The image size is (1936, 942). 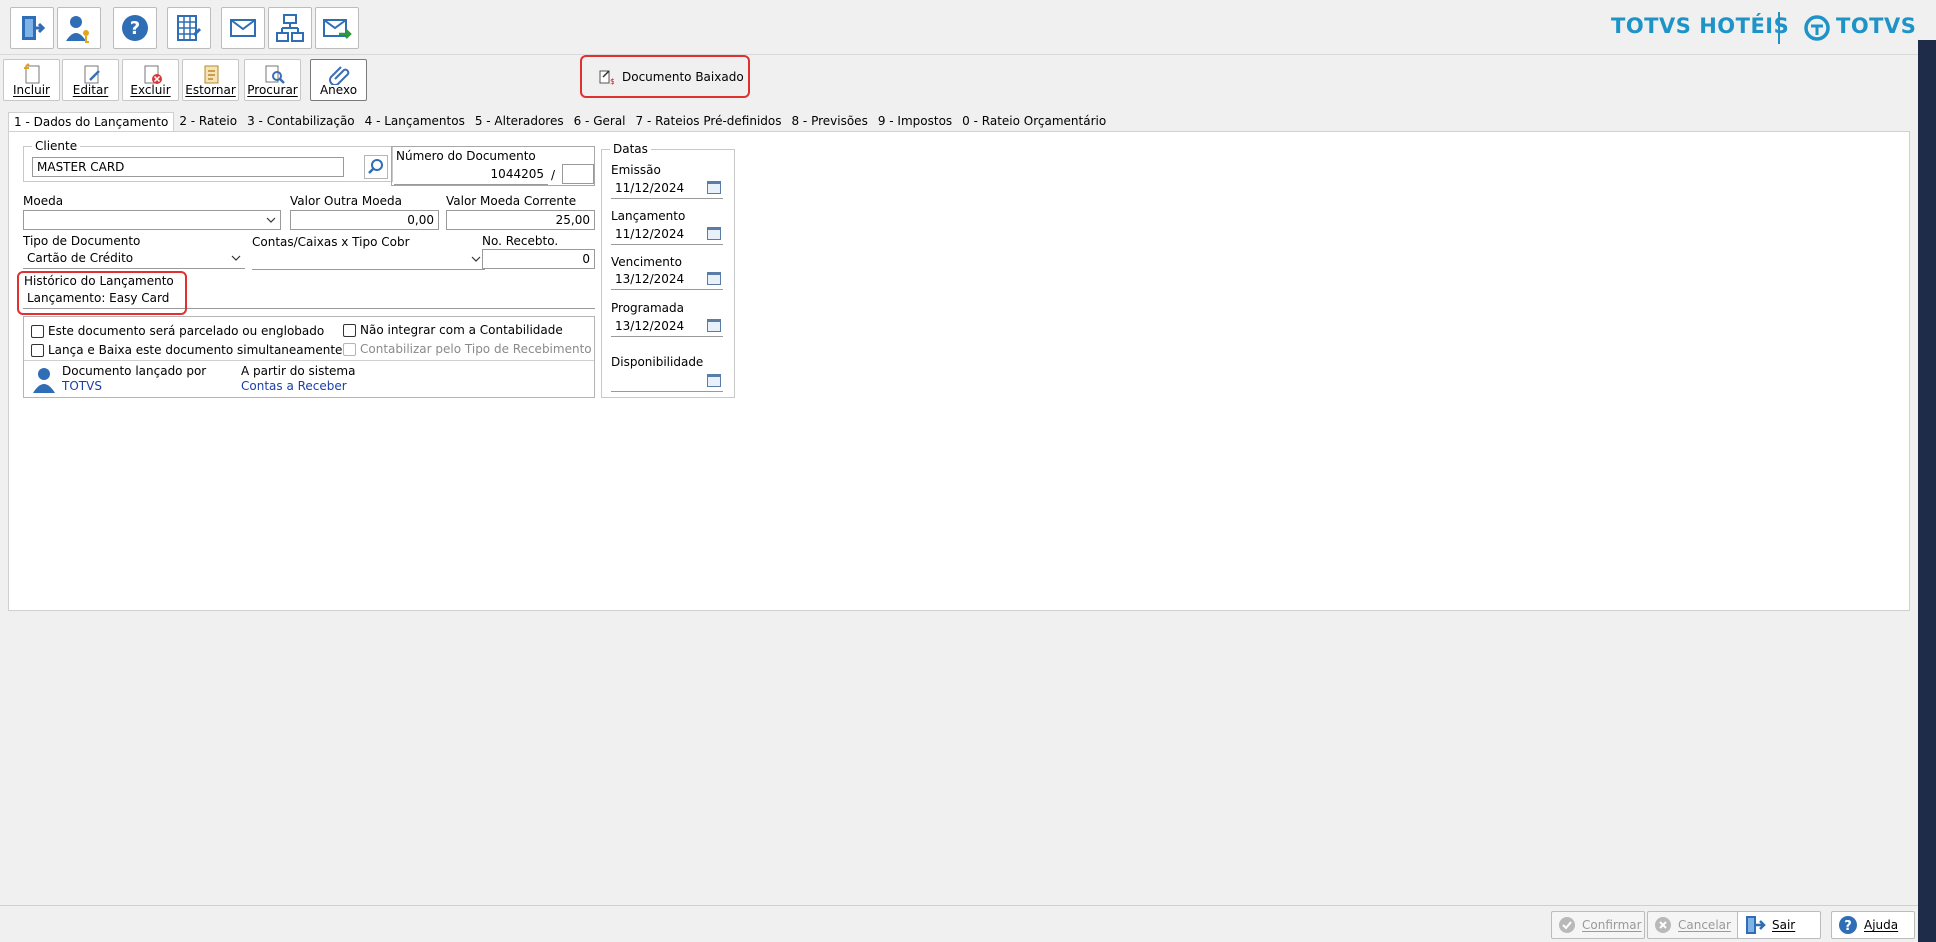 I want to click on tipo-documento-select: Cartão de Crédito, so click(x=134, y=259).